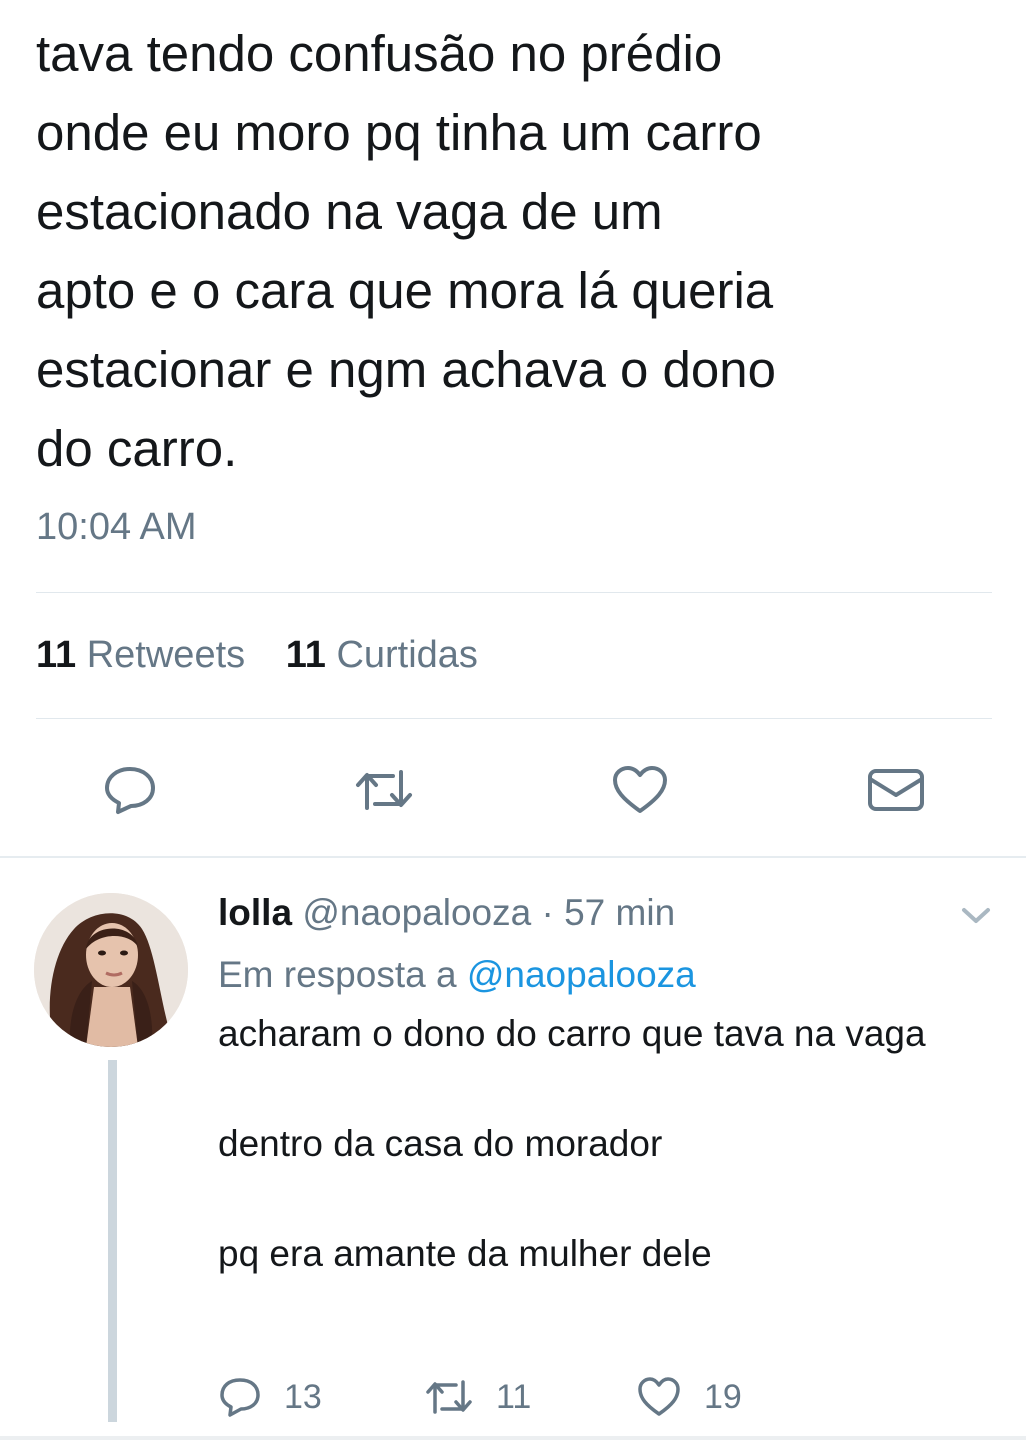 The width and height of the screenshot is (1026, 1440). I want to click on more-options-button, so click(976, 915).